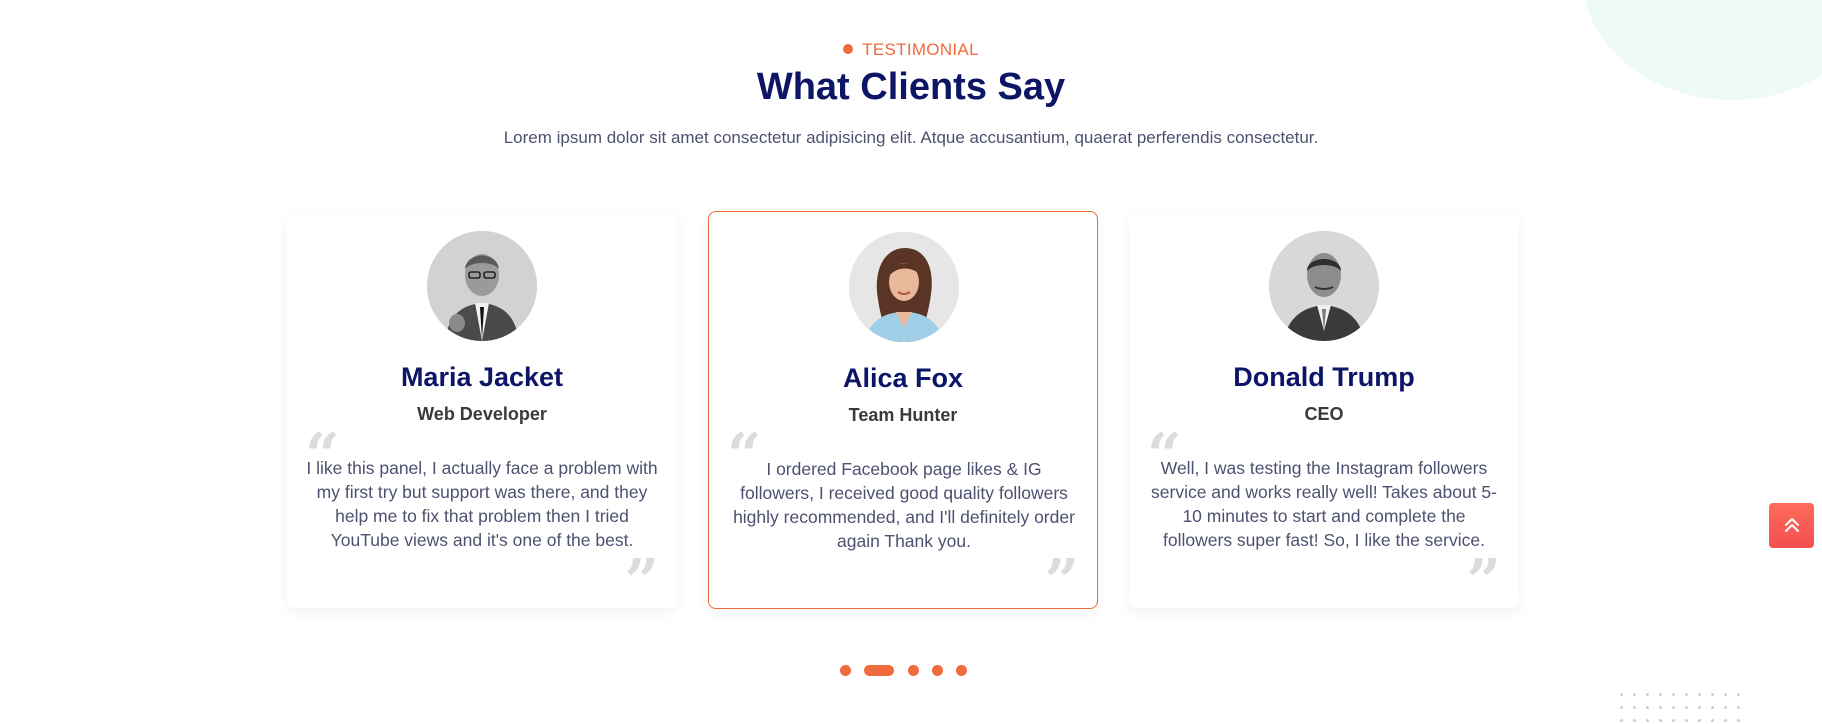 The width and height of the screenshot is (1822, 724). Describe the element at coordinates (1680, 706) in the screenshot. I see `decorative-dot-grid` at that location.